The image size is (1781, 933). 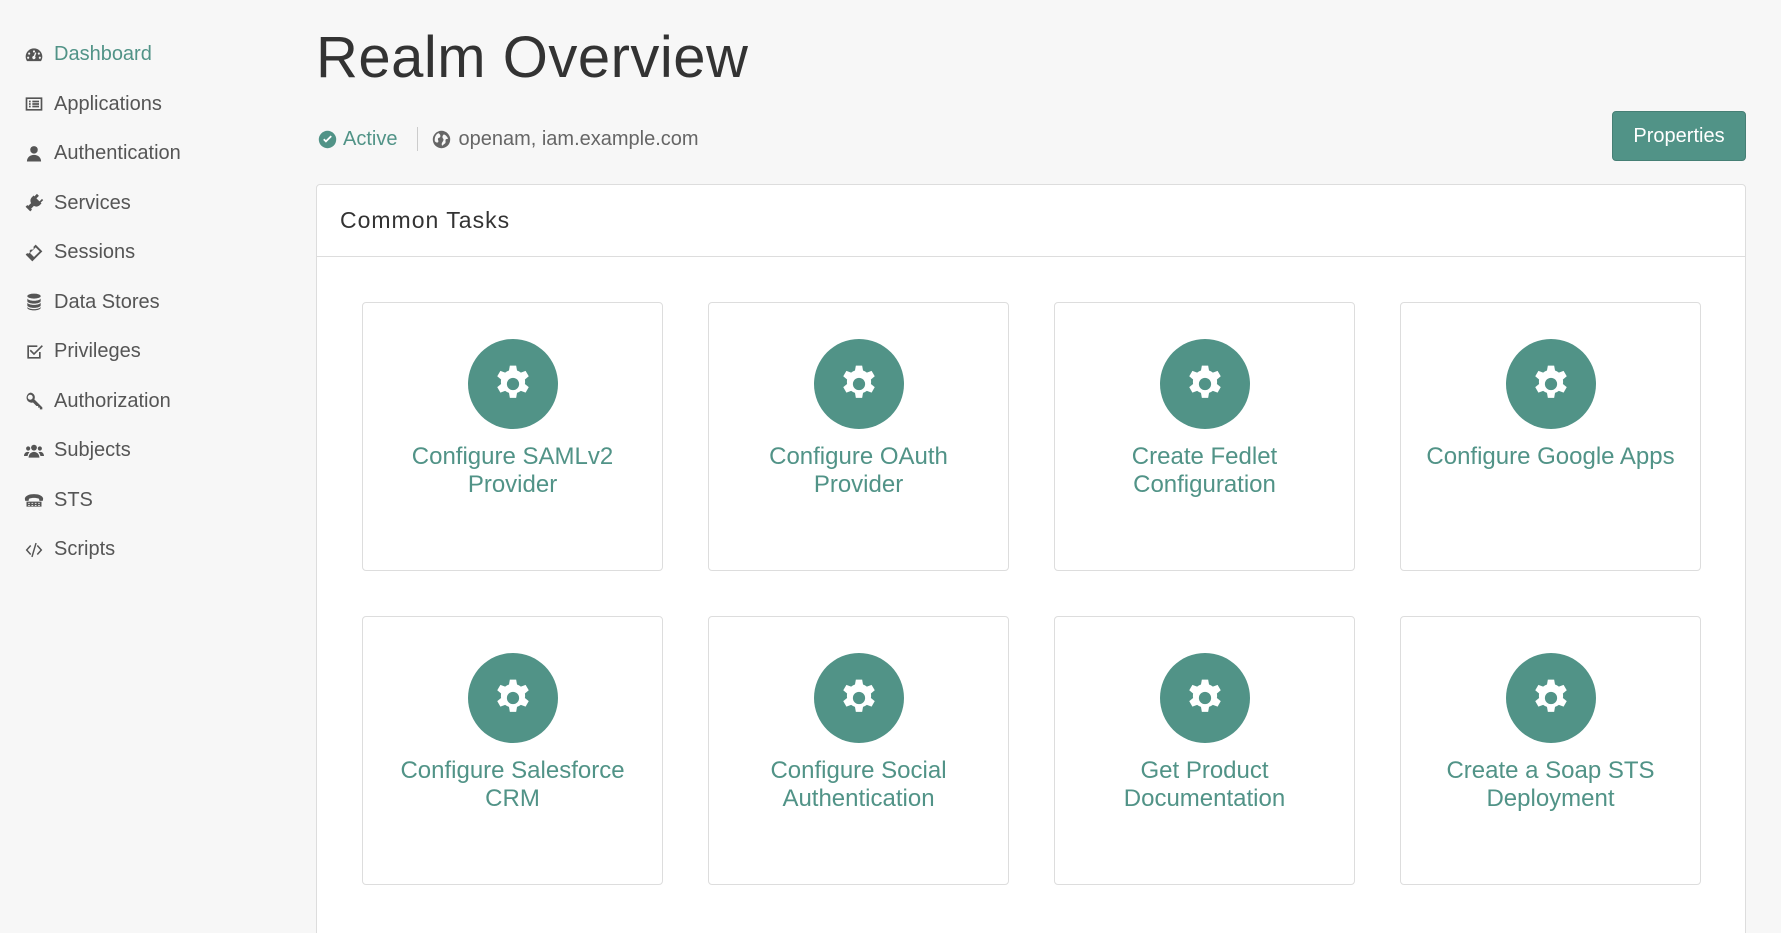 I want to click on fax-icon, so click(x=34, y=500).